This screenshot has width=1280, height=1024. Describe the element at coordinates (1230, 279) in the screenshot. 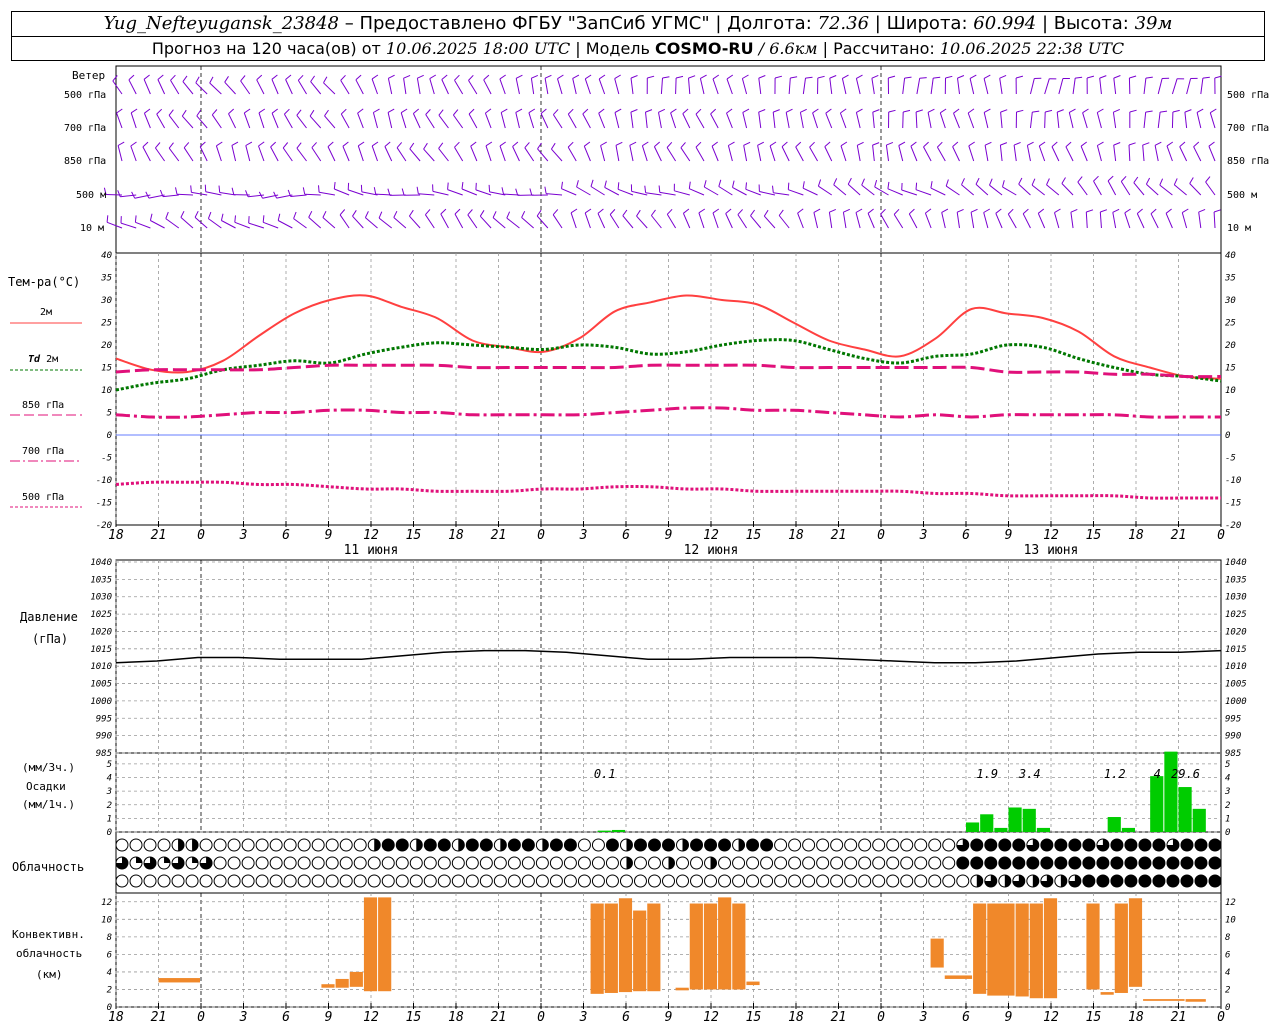

I see `temp-ytick-right: 35` at that location.